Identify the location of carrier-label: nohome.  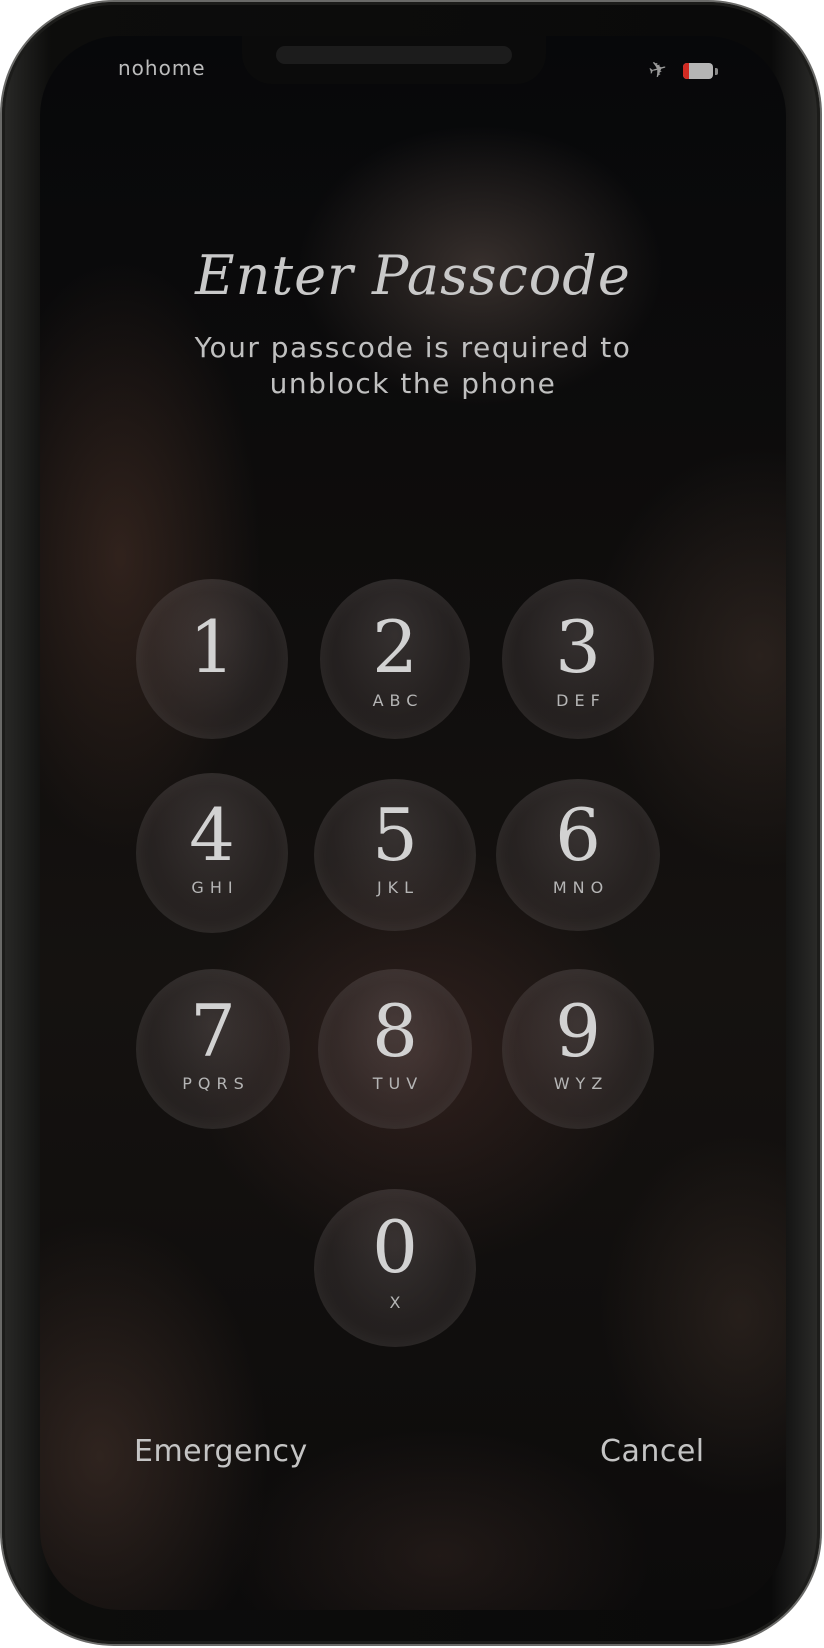
(162, 68).